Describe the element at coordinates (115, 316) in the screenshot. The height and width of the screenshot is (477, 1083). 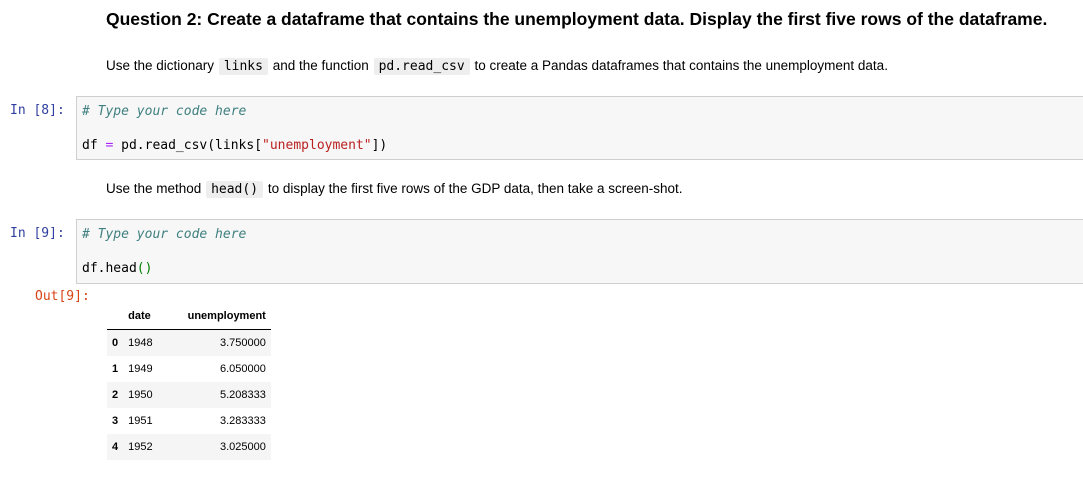
I see `index-header` at that location.